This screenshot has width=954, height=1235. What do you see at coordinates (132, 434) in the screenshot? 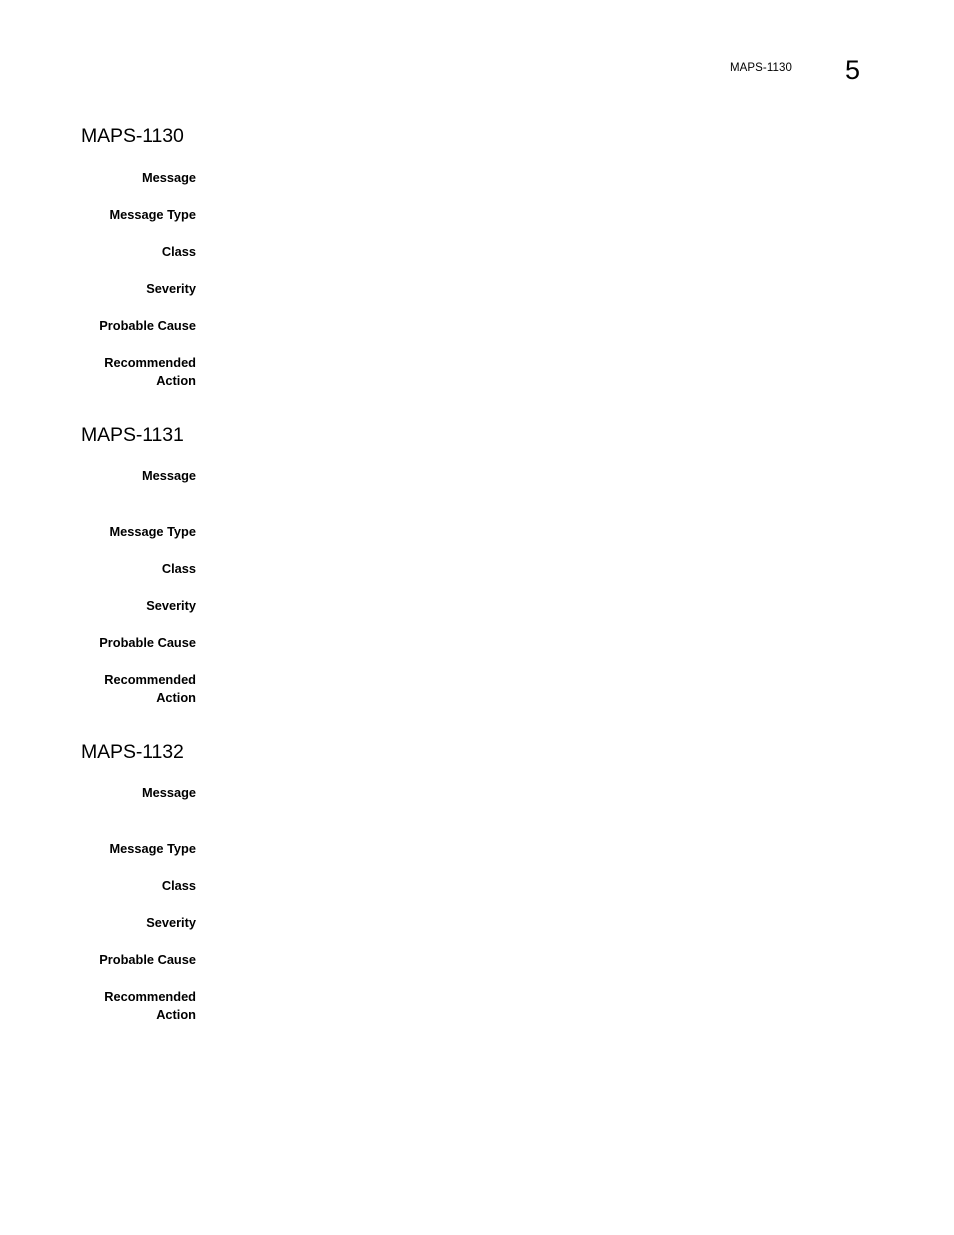
I see `section-title: MAPS-1131` at bounding box center [132, 434].